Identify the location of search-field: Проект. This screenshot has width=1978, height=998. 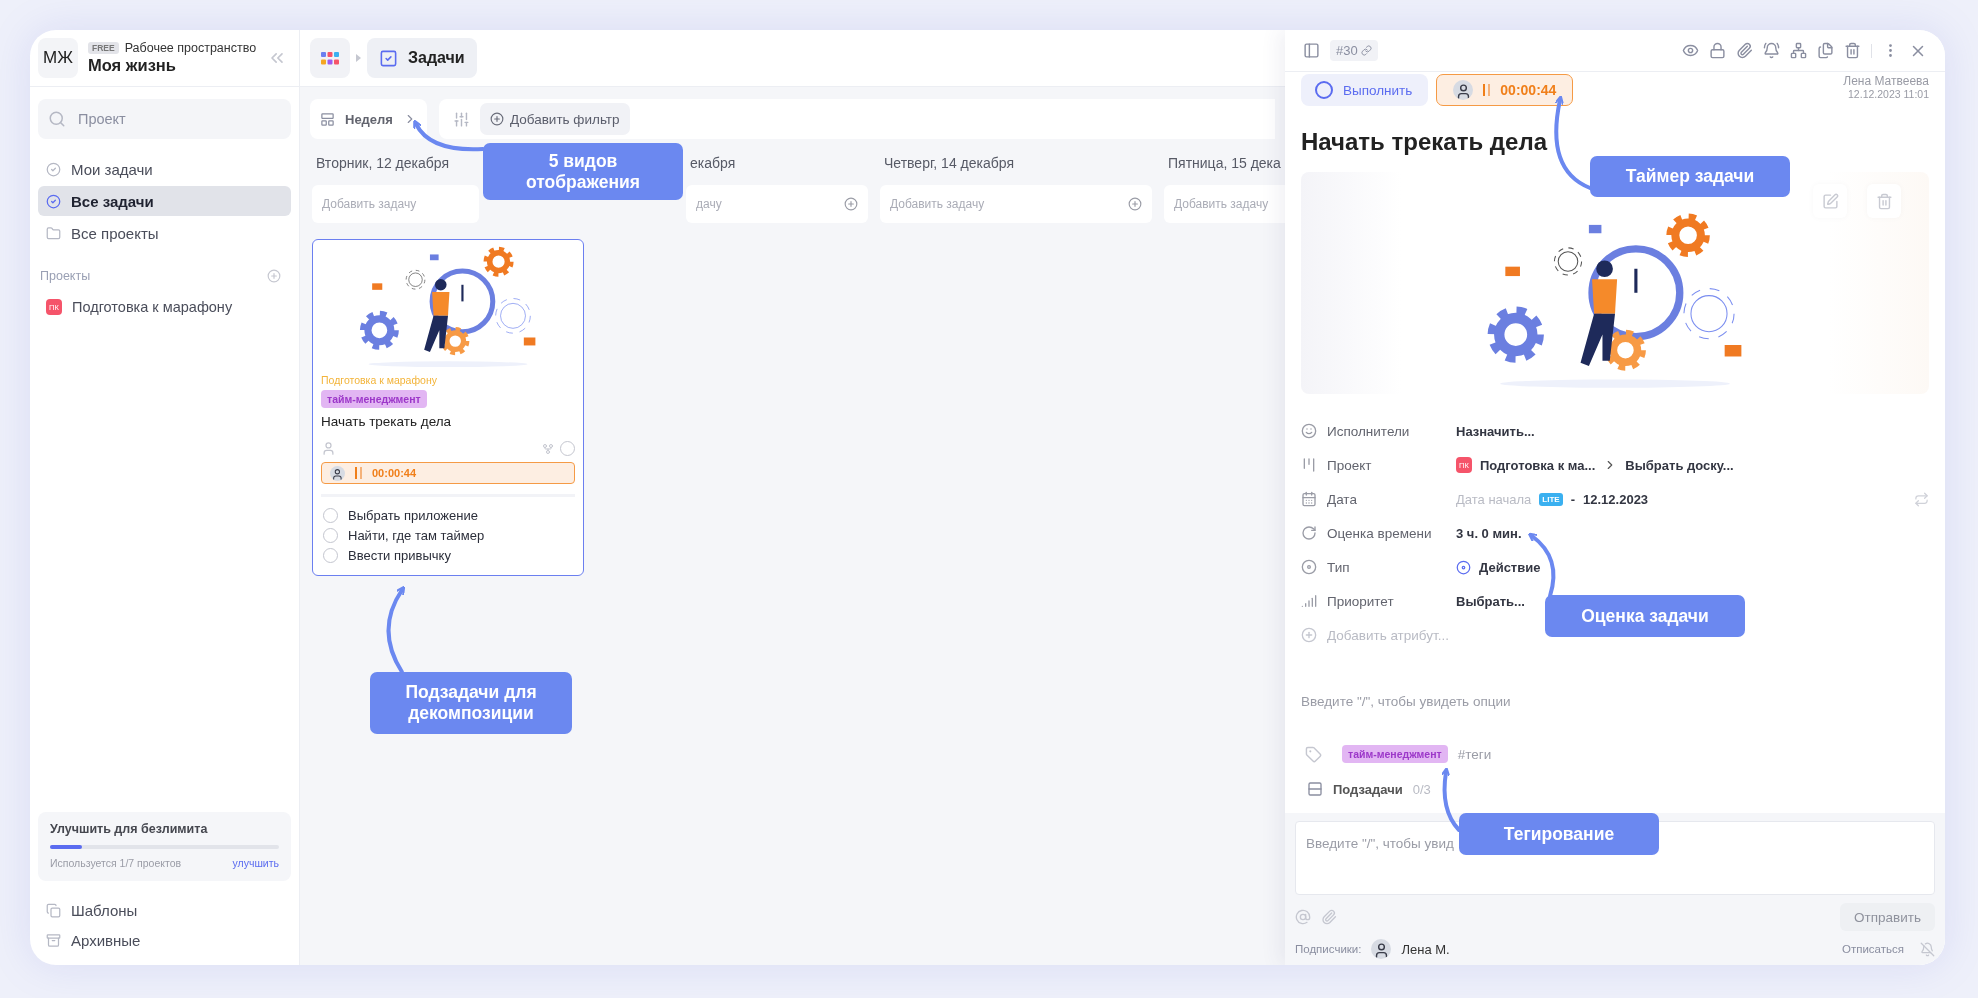
(164, 119).